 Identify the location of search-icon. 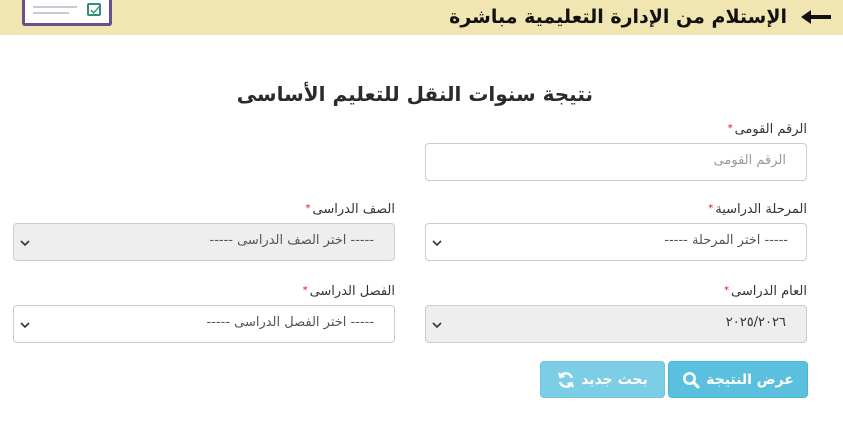
(691, 379).